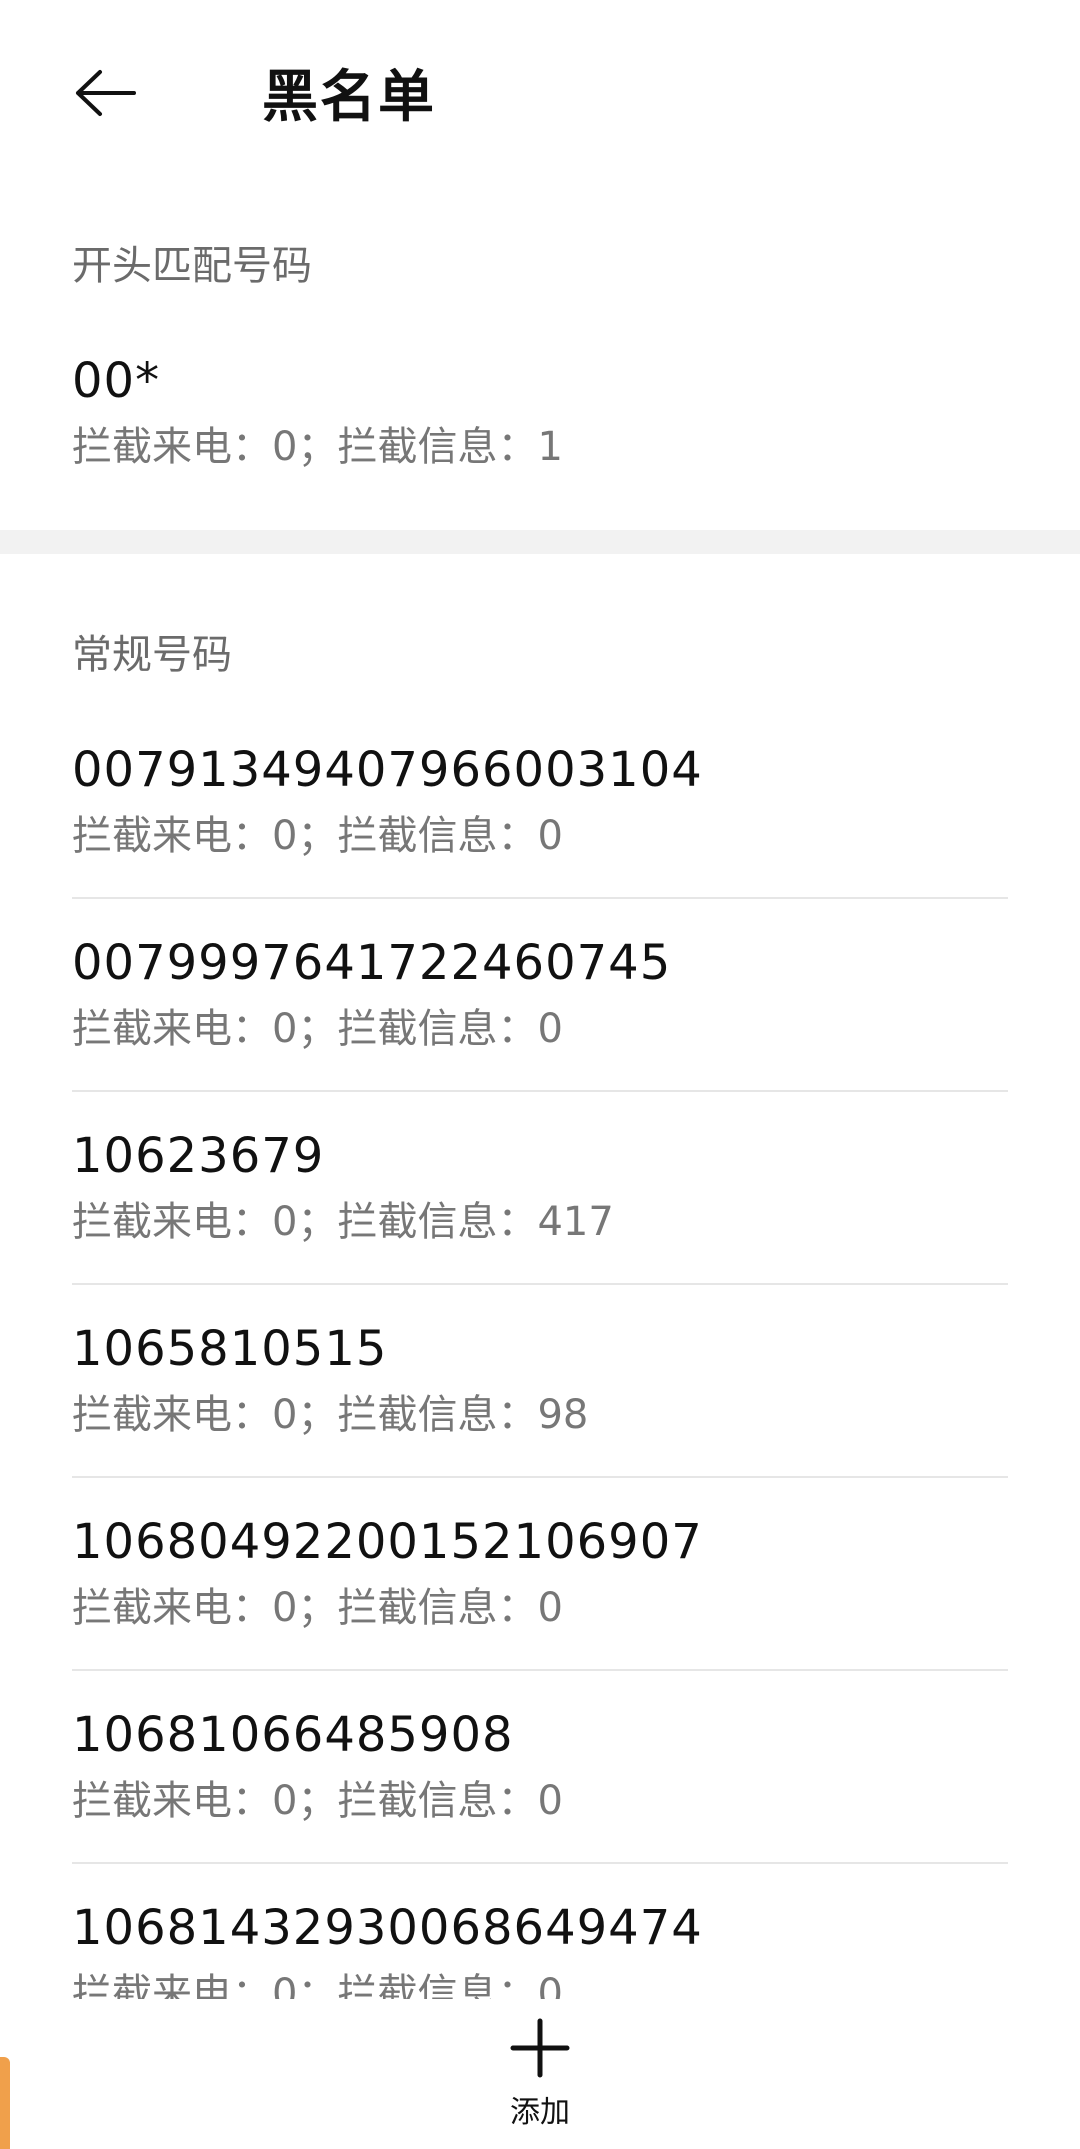  What do you see at coordinates (540, 995) in the screenshot?
I see `list-item: 0079997641722460745 拦截来电：0；拦截信息：0` at bounding box center [540, 995].